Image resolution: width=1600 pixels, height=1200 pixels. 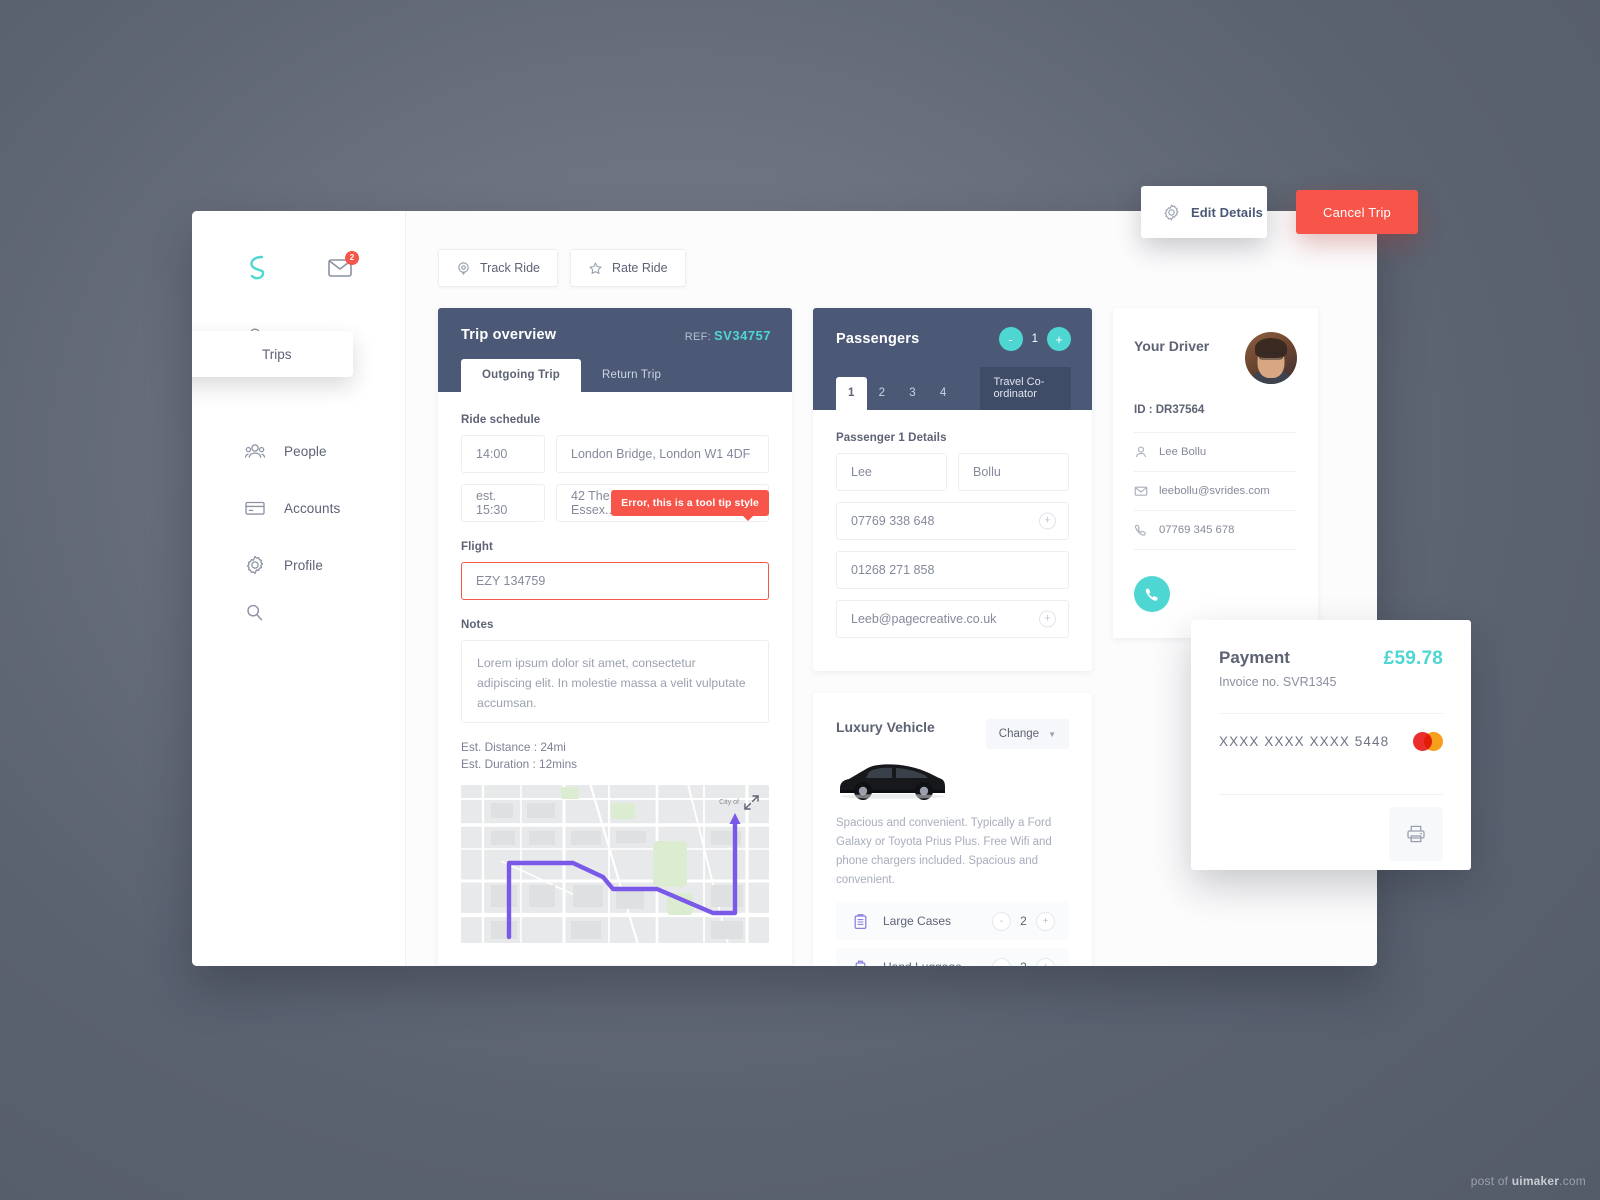 What do you see at coordinates (1278, 682) in the screenshot?
I see `payment-invoice: Invoice no. SVR1345` at bounding box center [1278, 682].